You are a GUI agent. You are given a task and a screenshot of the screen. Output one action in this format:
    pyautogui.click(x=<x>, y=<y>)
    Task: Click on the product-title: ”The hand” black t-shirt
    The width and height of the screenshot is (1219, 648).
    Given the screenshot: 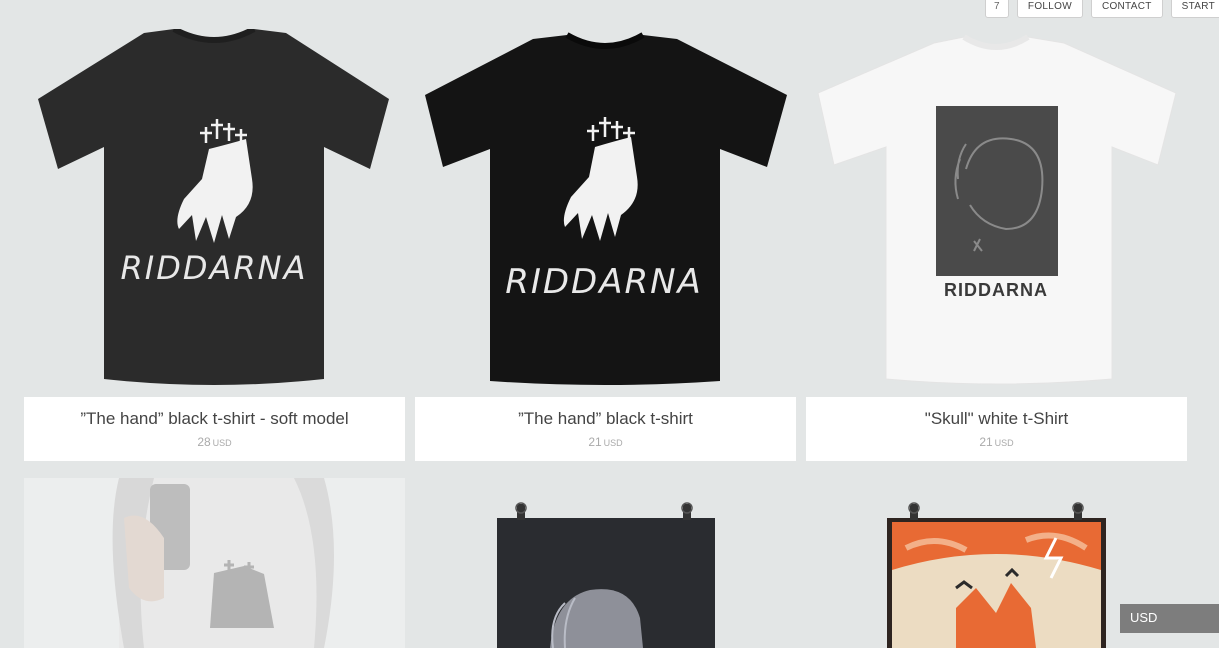 What is the action you would take?
    pyautogui.click(x=605, y=413)
    